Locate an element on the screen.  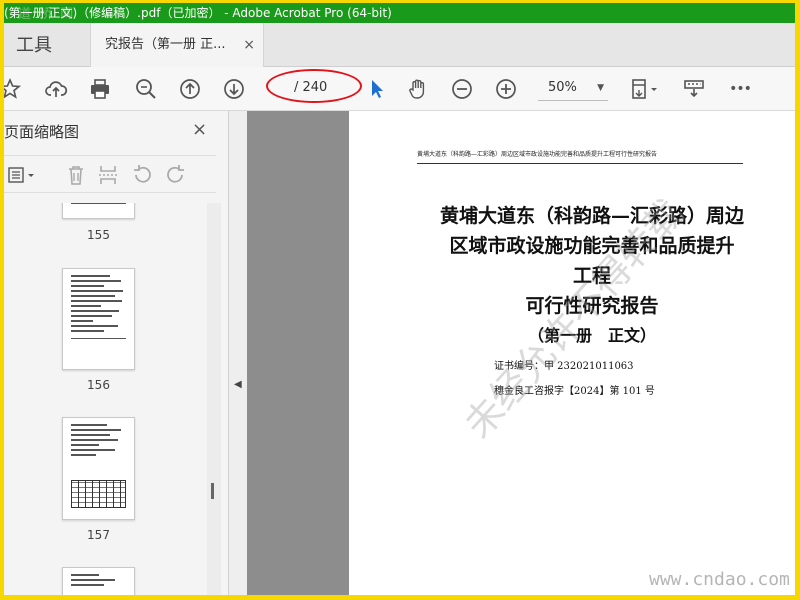
page-fit-icon is located at coordinates (644, 89).